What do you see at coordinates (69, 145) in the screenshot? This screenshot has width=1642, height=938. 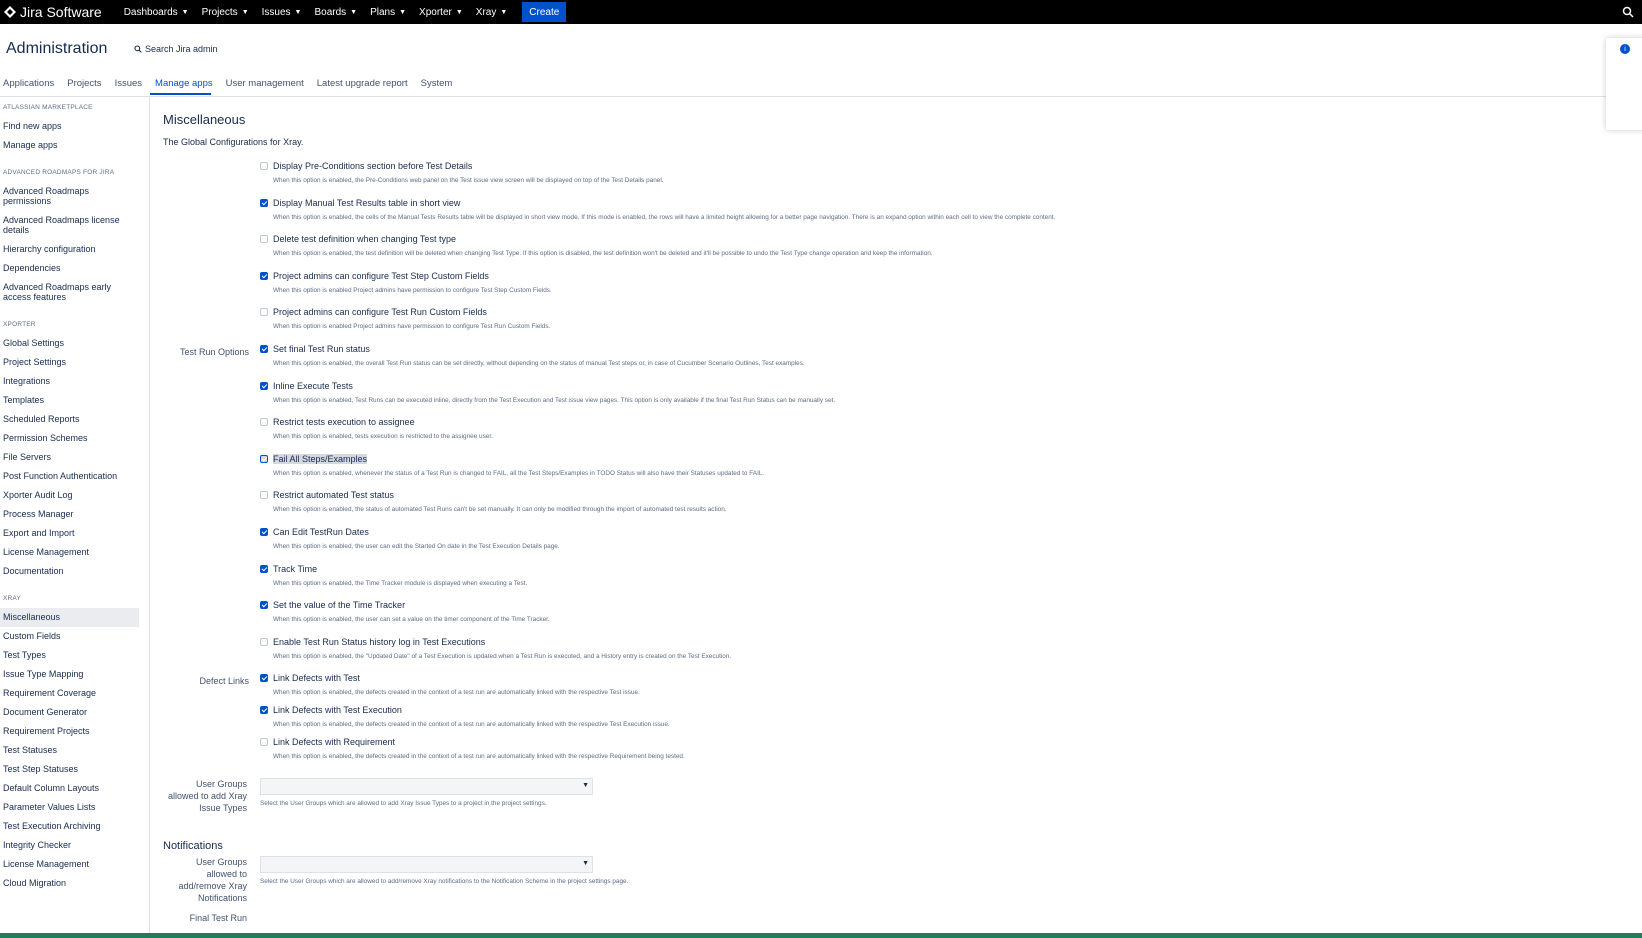 I see `sidebar-item-manage-apps: Manage apps` at bounding box center [69, 145].